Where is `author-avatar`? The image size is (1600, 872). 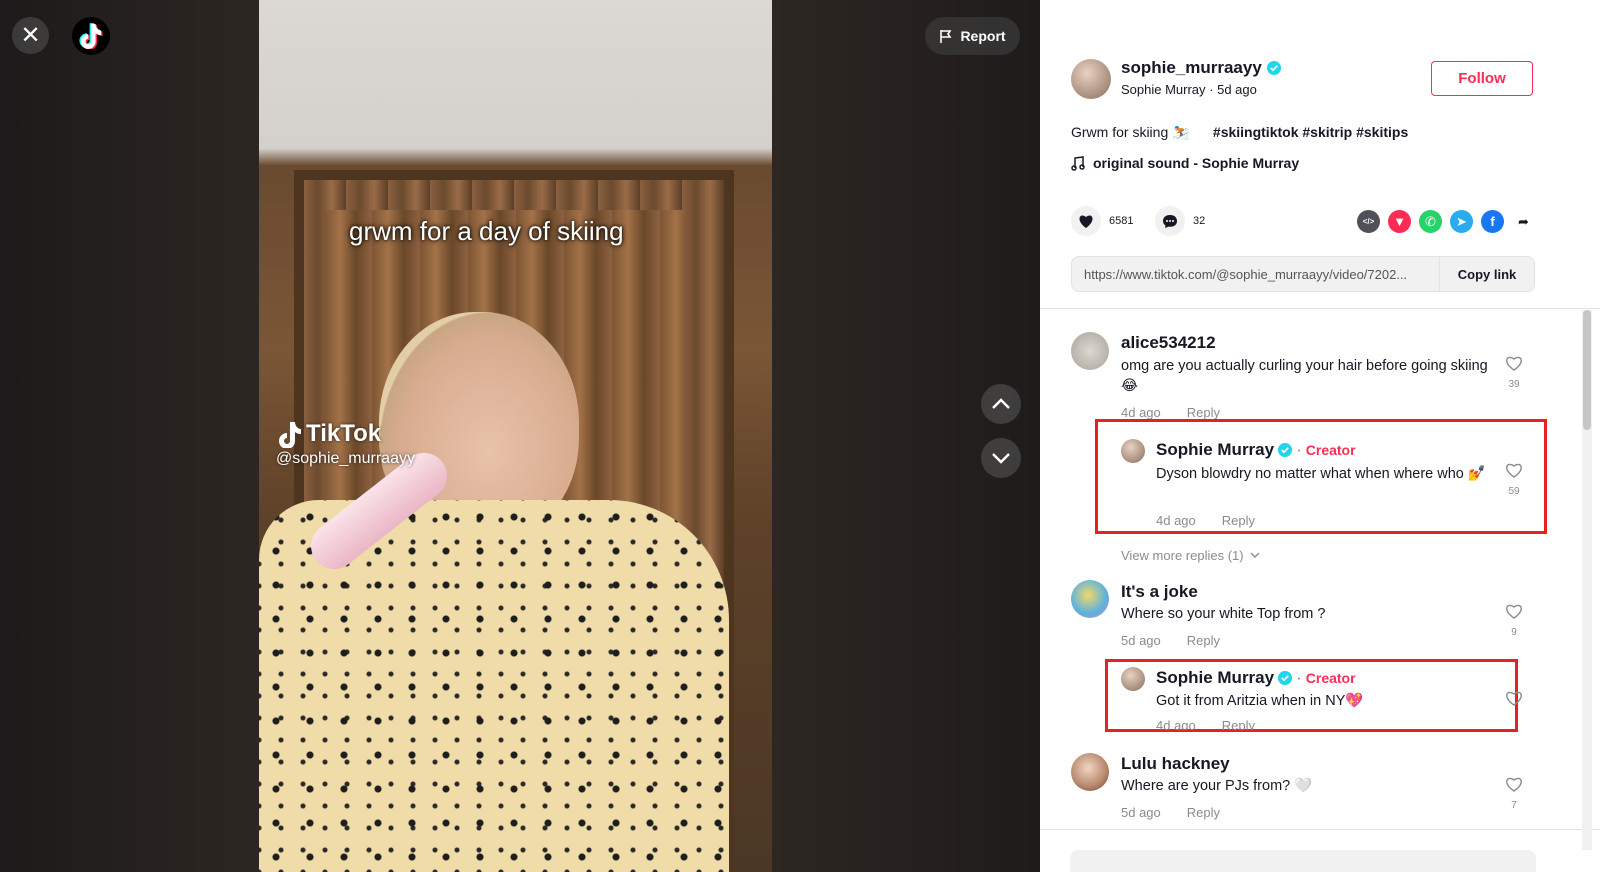 author-avatar is located at coordinates (1091, 79).